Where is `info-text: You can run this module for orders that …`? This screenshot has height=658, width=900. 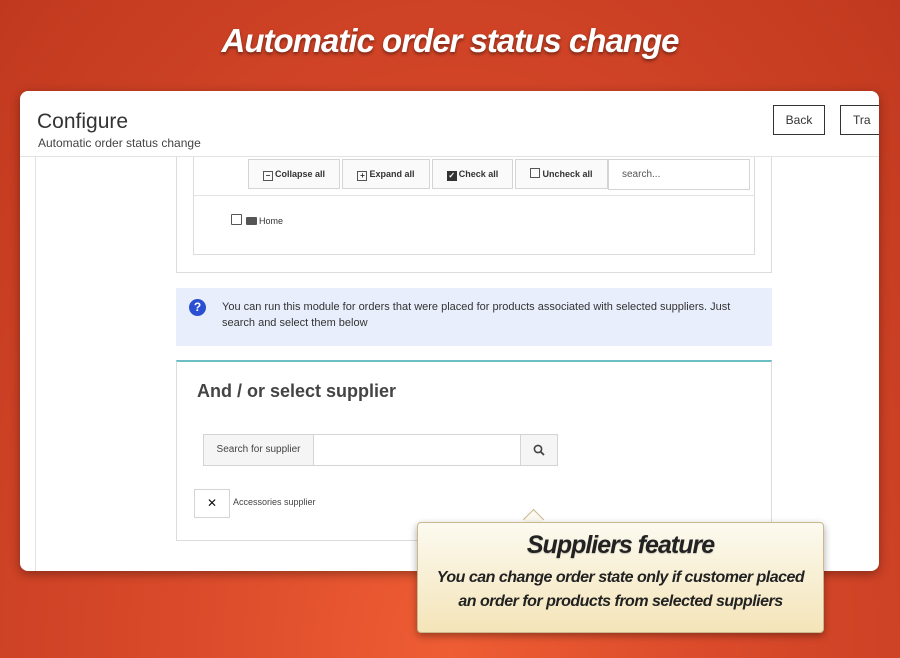
info-text: You can run this module for orders that … is located at coordinates (476, 315).